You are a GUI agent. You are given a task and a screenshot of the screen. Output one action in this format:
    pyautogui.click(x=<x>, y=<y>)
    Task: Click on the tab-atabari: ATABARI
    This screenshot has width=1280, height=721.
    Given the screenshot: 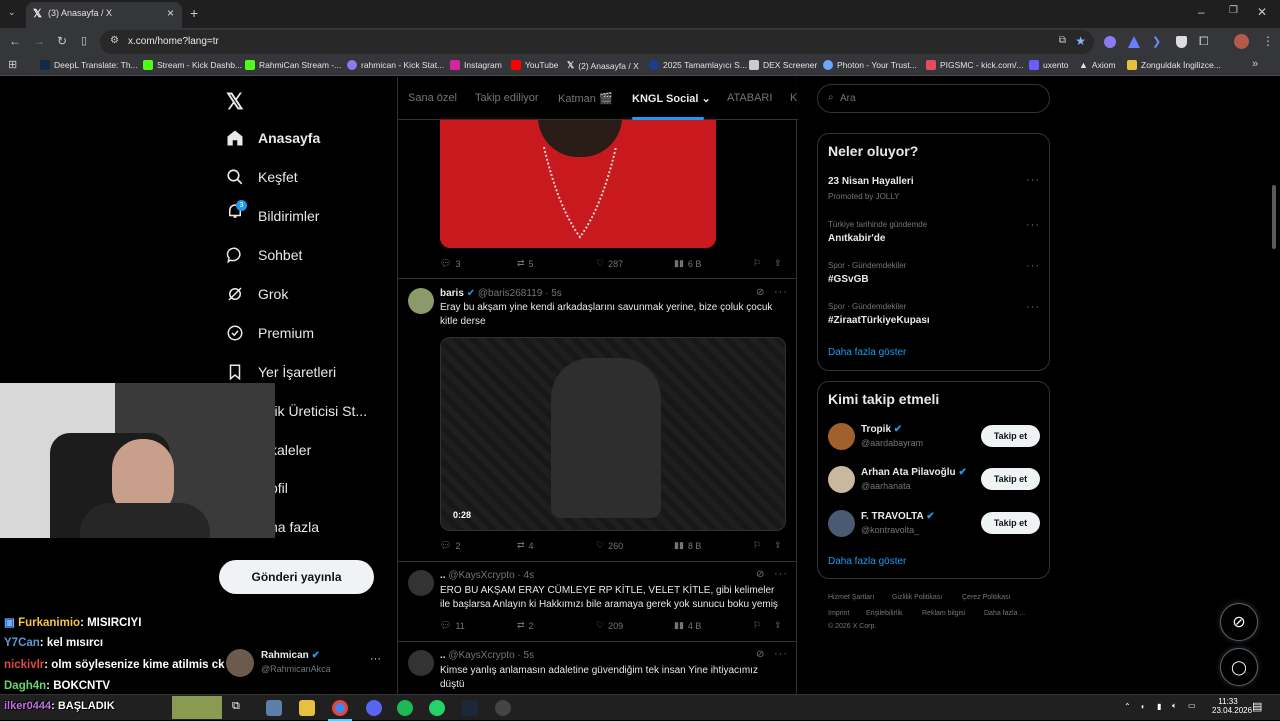 What is the action you would take?
    pyautogui.click(x=749, y=98)
    